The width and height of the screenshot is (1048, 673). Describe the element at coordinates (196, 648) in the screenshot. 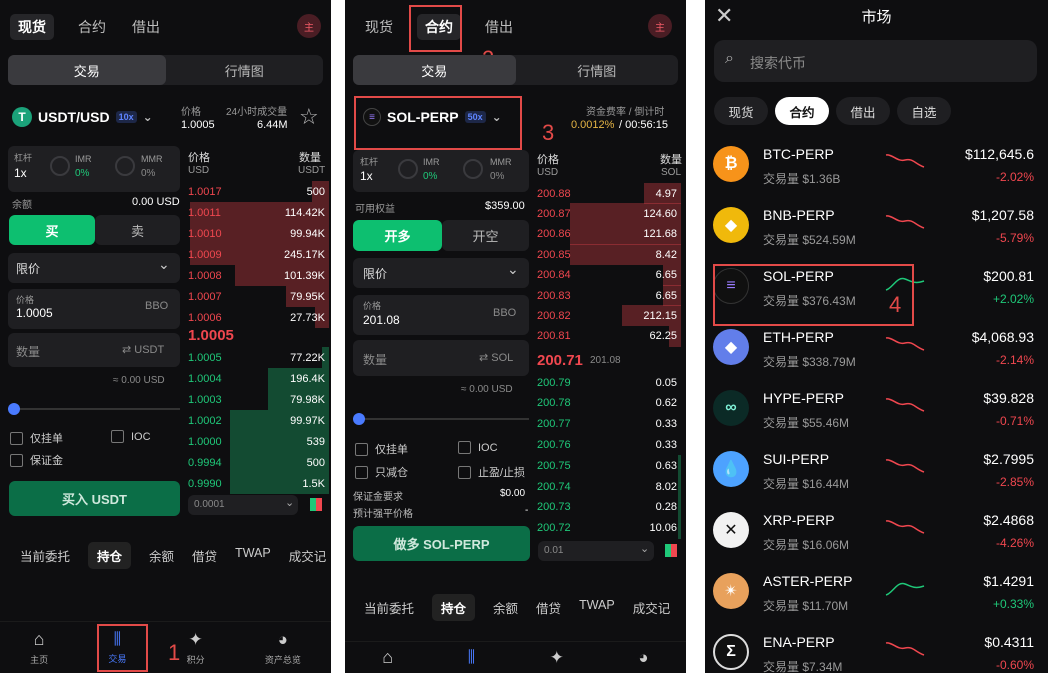

I see `nav-points: ✦ 积分` at that location.